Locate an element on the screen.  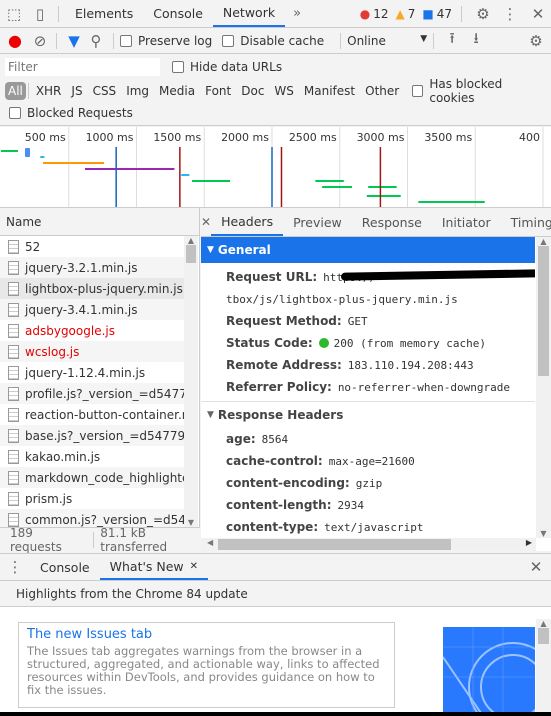
filter-type-css: CSS is located at coordinates (105, 91).